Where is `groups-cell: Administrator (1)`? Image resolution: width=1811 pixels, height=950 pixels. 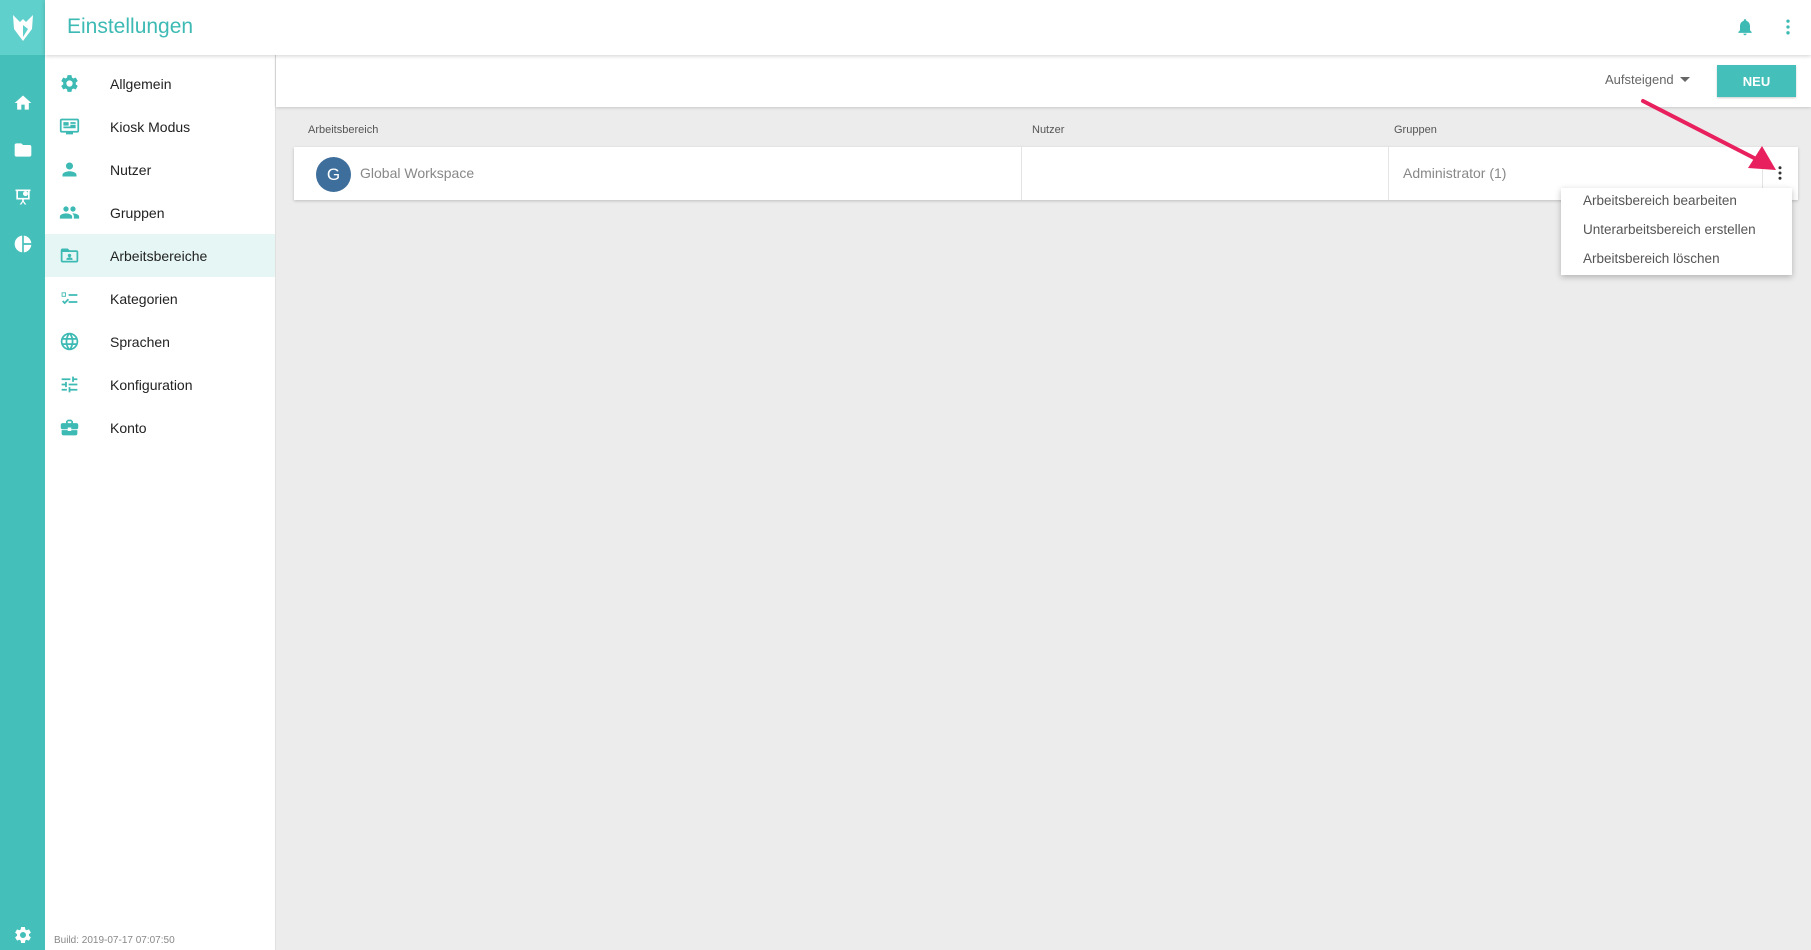
groups-cell: Administrator (1) is located at coordinates (1455, 173).